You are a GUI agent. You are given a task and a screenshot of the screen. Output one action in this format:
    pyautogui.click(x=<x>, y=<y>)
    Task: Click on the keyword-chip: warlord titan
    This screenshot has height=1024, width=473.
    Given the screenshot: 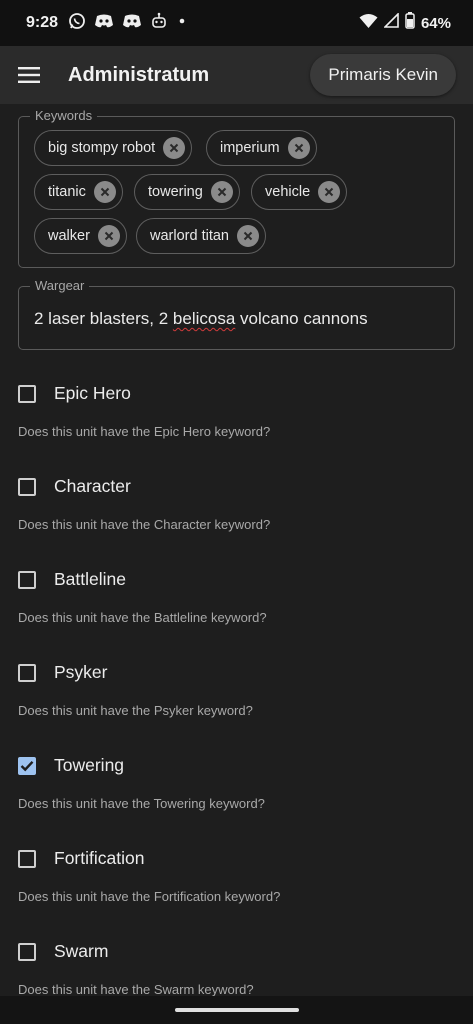 What is the action you would take?
    pyautogui.click(x=201, y=236)
    